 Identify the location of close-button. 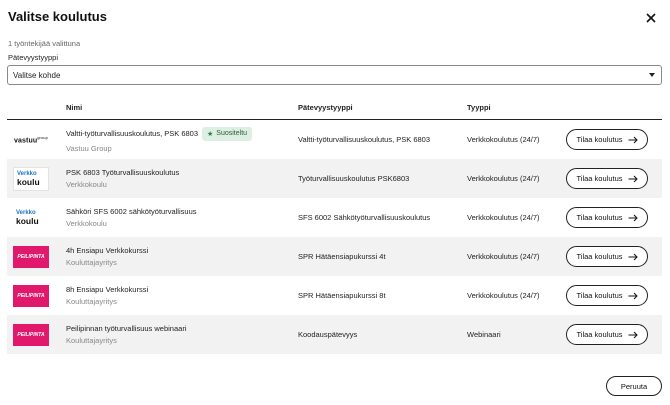
(651, 18).